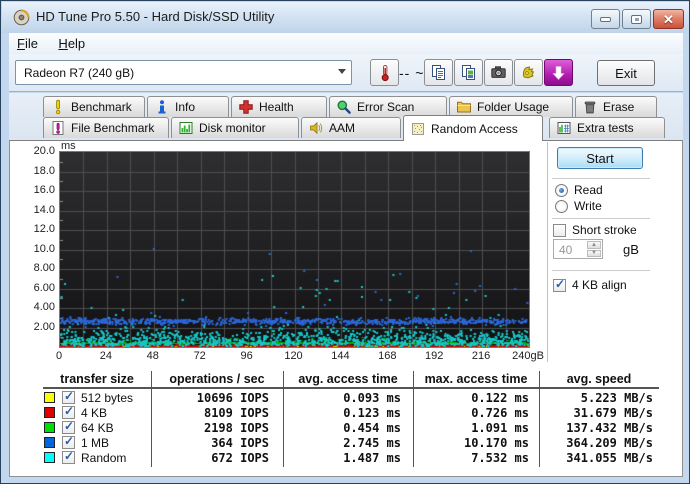 The width and height of the screenshot is (690, 484). I want to click on exit-label: Exit, so click(626, 73).